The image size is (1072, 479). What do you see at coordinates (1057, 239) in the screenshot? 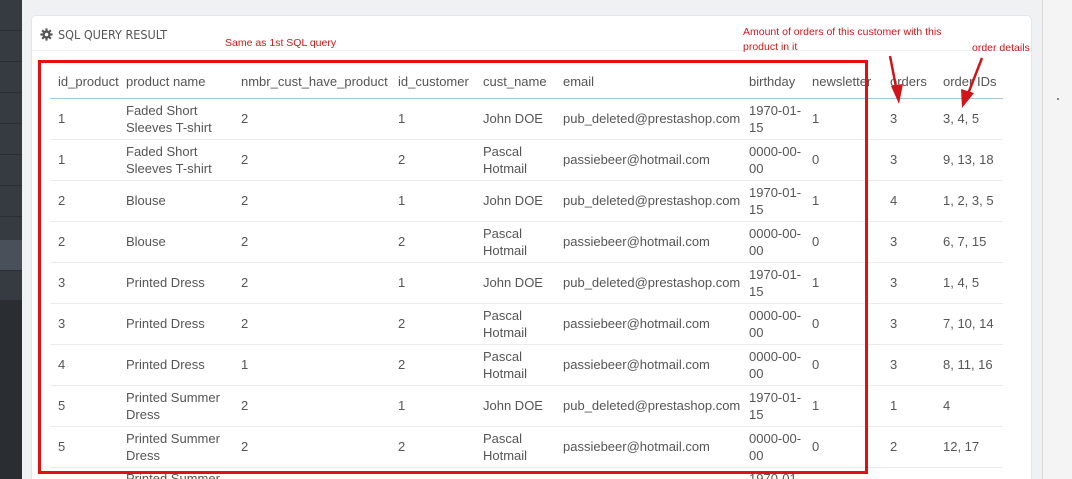
I see `right-edge-panel` at bounding box center [1057, 239].